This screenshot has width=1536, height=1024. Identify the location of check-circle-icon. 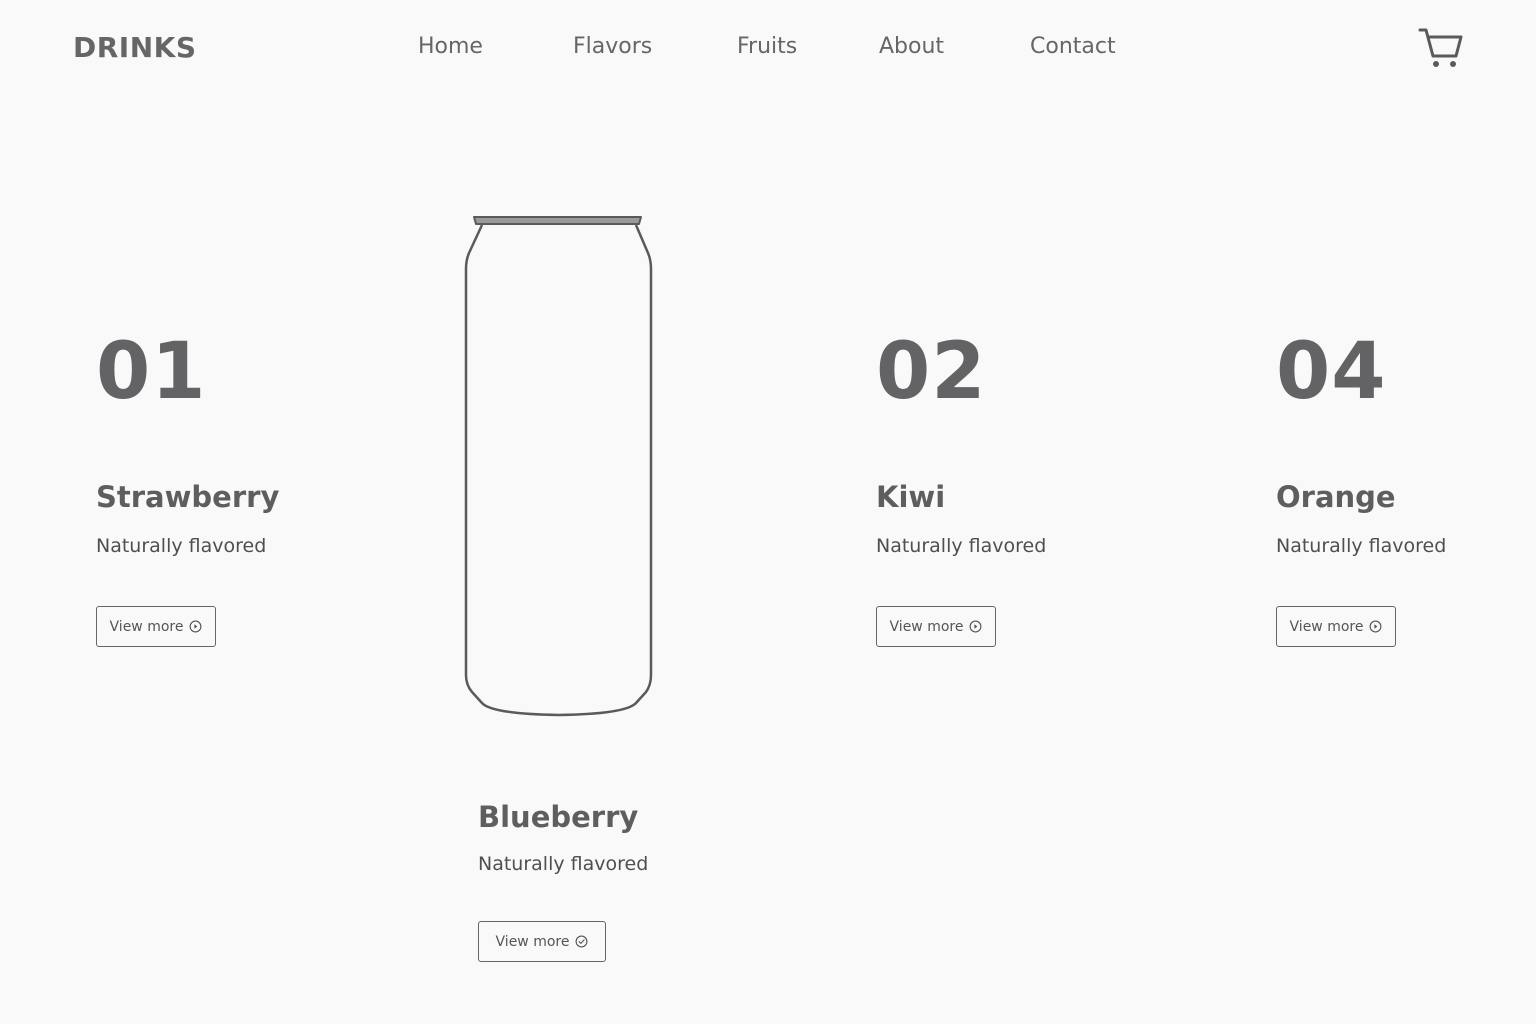
(582, 941).